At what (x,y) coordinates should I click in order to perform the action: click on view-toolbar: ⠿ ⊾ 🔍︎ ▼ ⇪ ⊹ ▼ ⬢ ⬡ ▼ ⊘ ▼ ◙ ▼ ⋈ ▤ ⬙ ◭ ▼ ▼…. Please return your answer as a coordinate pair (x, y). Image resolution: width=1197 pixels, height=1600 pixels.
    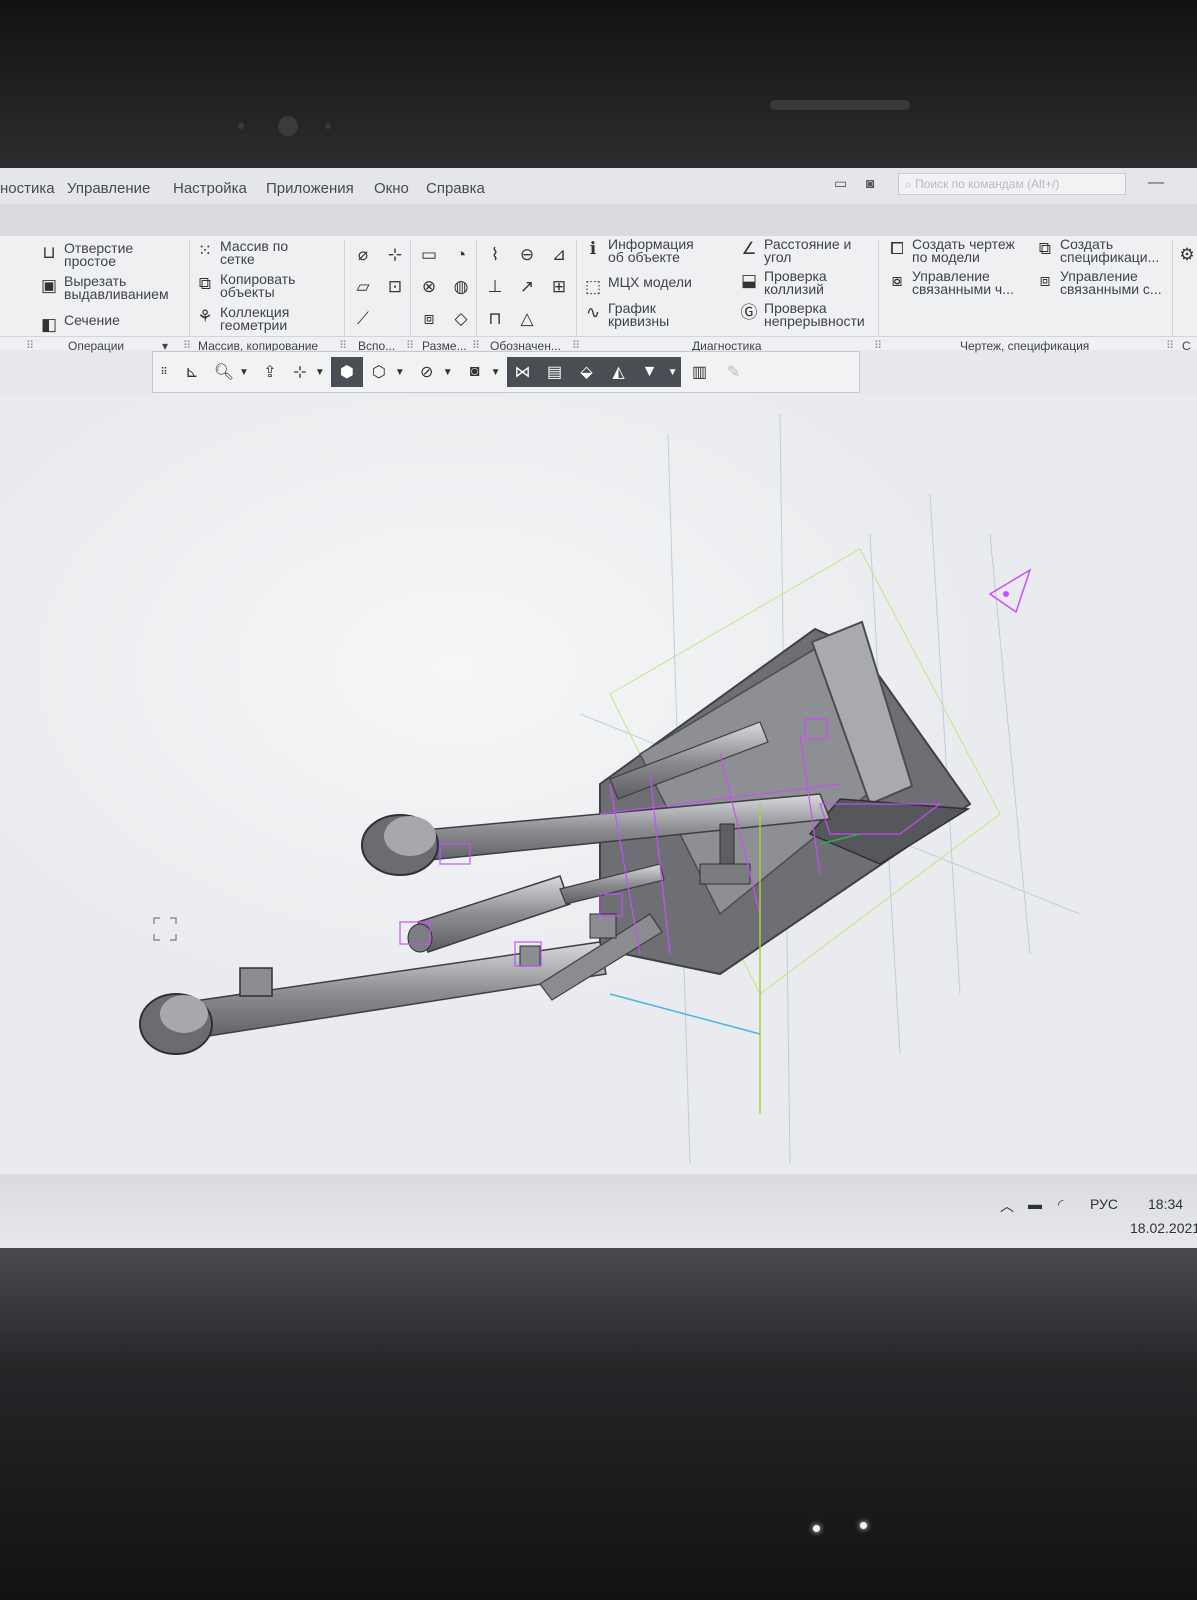
    Looking at the image, I should click on (506, 372).